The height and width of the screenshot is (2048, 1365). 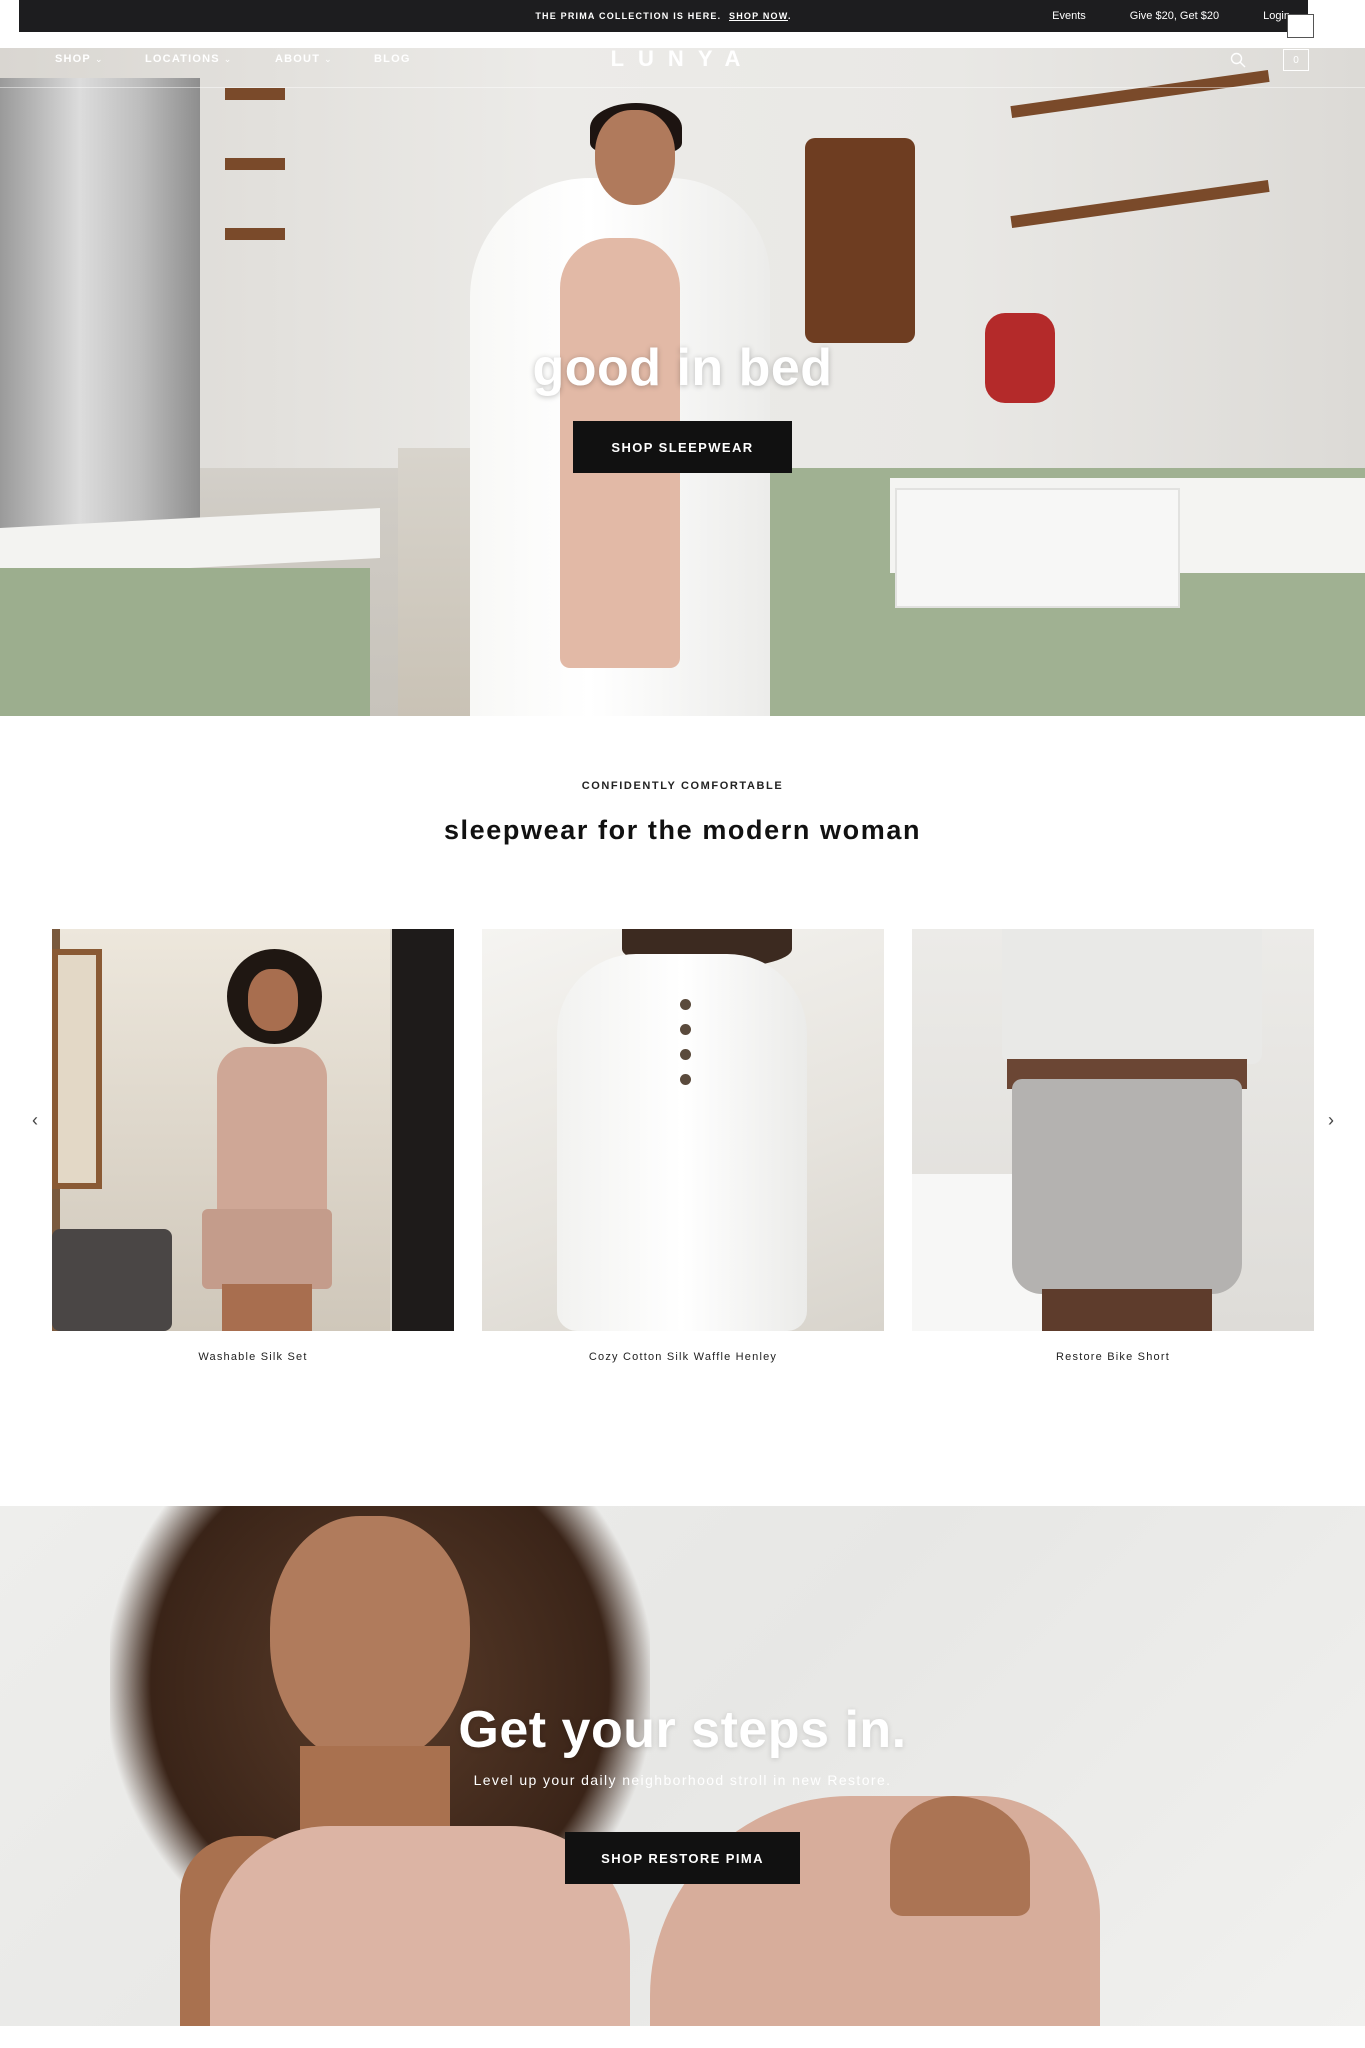 What do you see at coordinates (1069, 16) in the screenshot?
I see `events-link: Events` at bounding box center [1069, 16].